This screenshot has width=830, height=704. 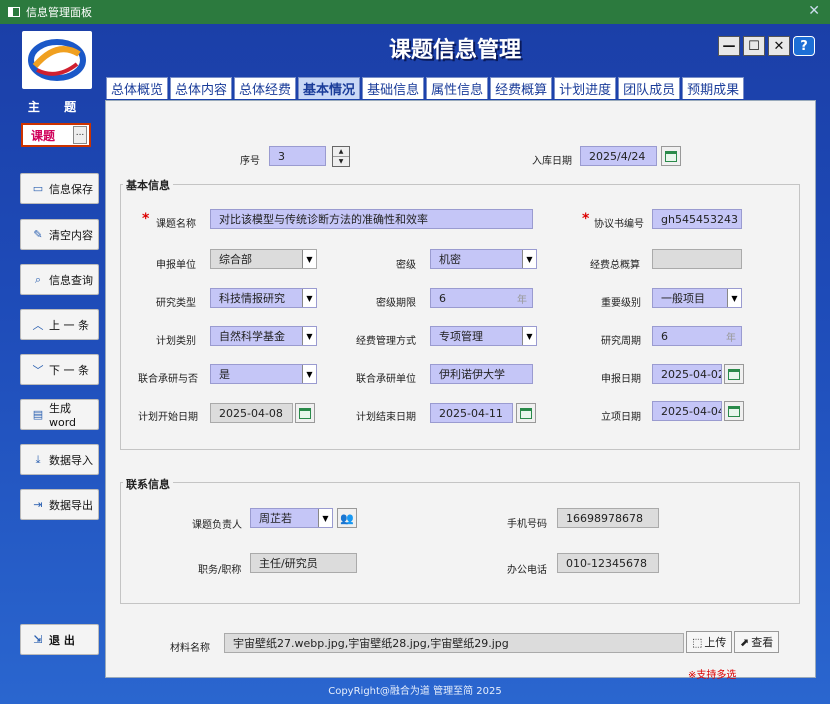 What do you see at coordinates (687, 411) in the screenshot?
I see `approve-date-input: 2025-04-04` at bounding box center [687, 411].